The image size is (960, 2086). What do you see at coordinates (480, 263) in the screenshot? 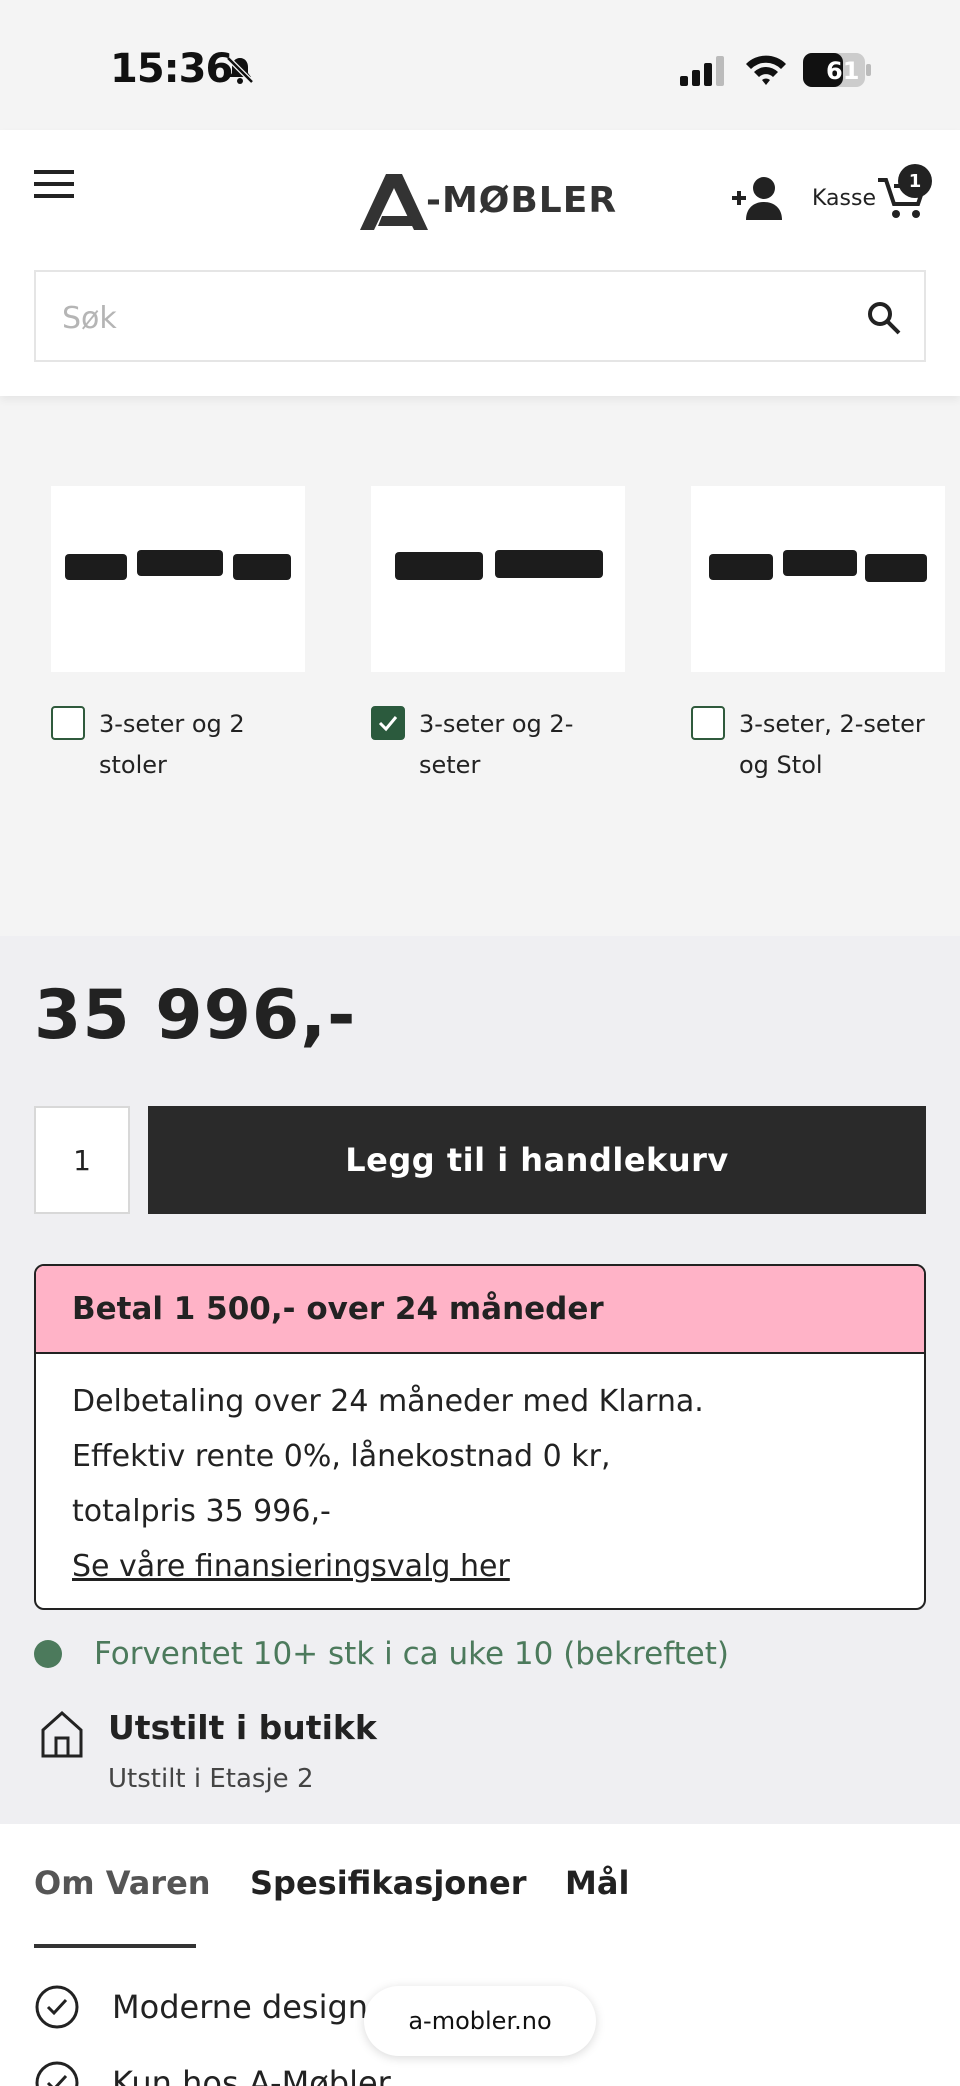
I see `site-header: -MØBLER Kasse 1` at bounding box center [480, 263].